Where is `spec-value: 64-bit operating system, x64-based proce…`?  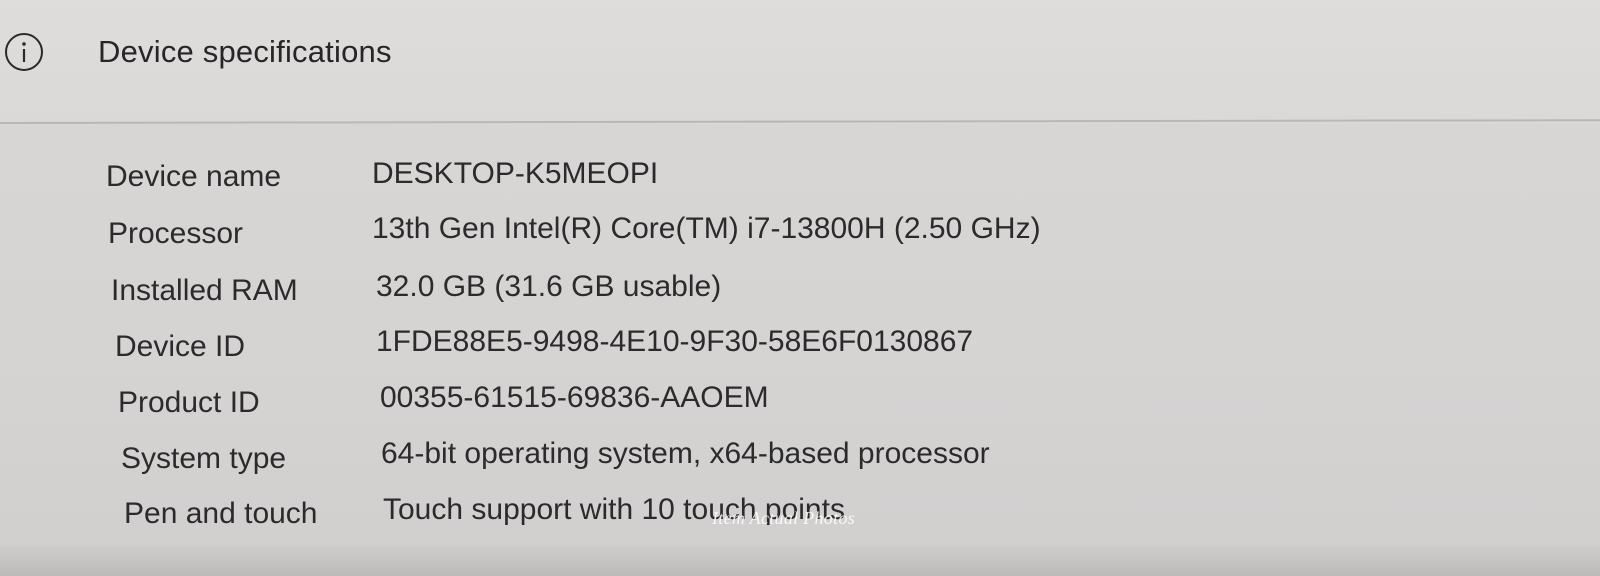 spec-value: 64-bit operating system, x64-based proce… is located at coordinates (685, 454).